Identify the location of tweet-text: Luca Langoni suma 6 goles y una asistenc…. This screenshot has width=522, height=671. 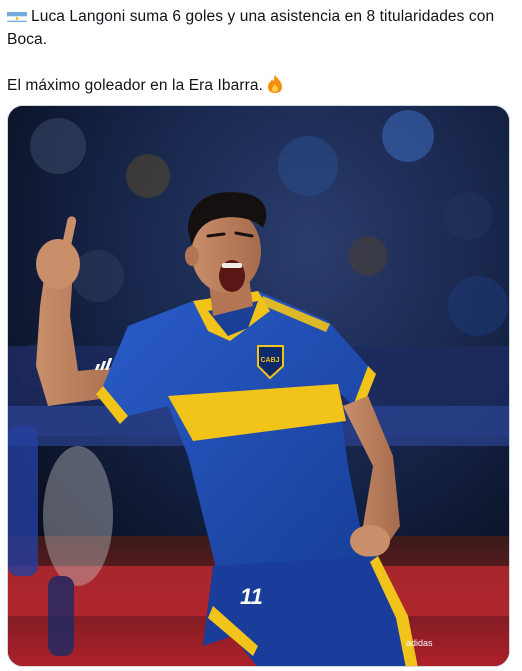
(263, 51).